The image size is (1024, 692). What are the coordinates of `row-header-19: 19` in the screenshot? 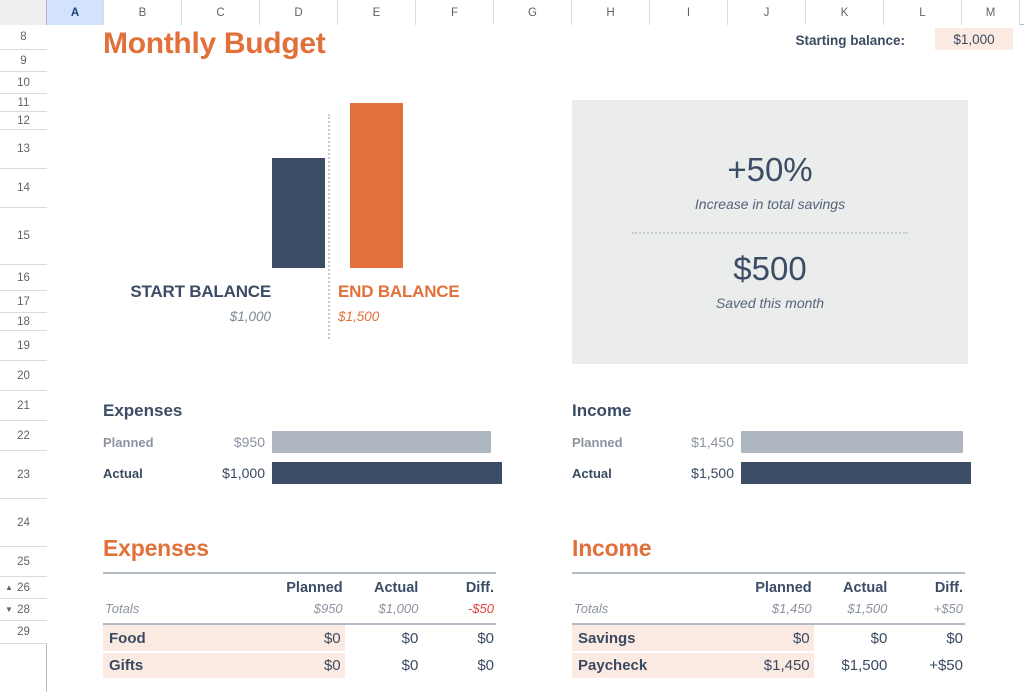 It's located at (23, 346).